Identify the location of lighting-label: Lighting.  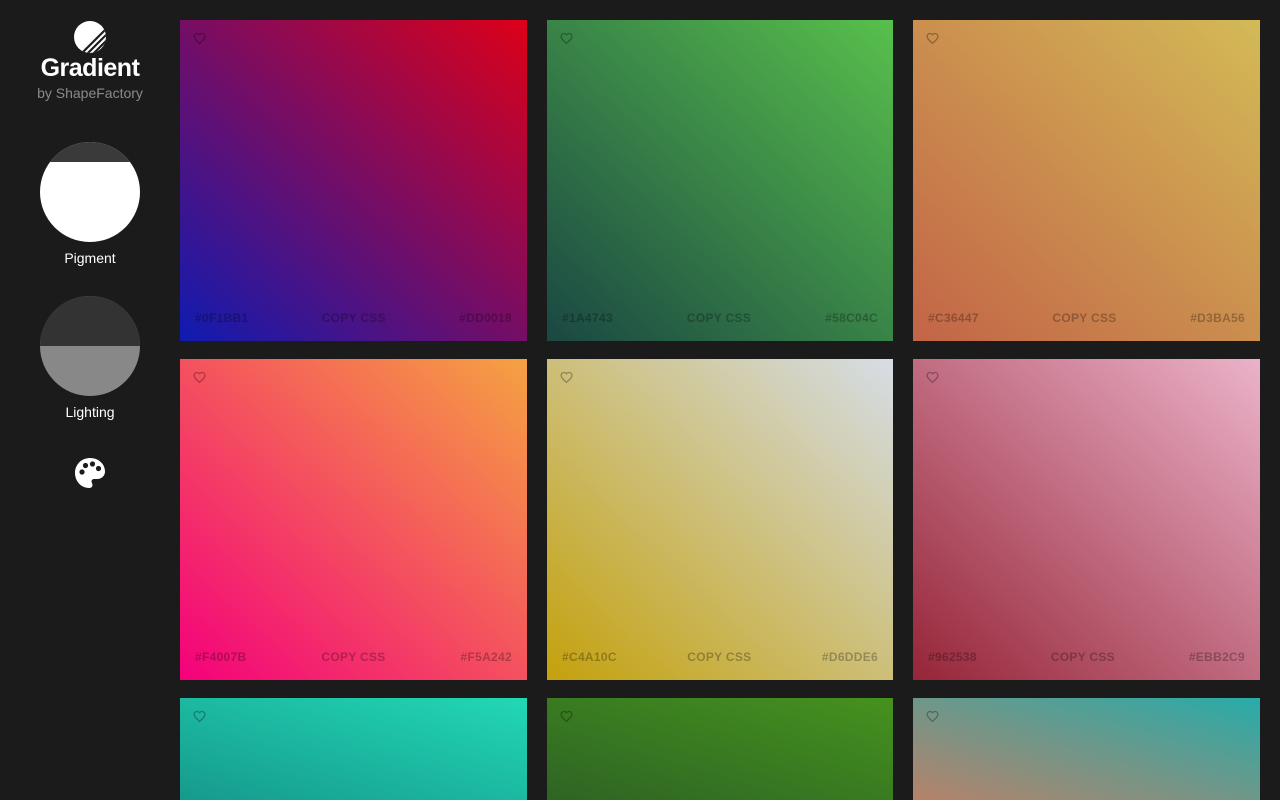
(90, 412).